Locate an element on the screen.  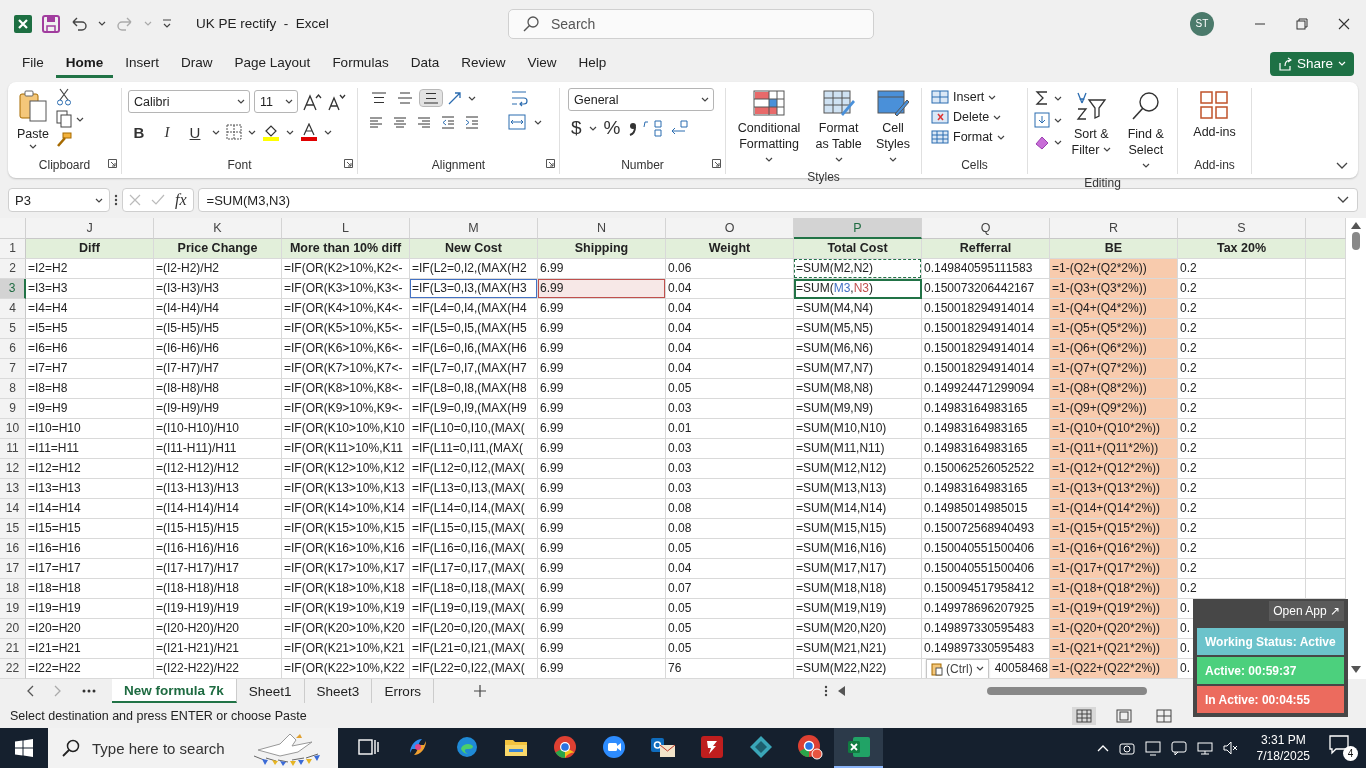
percent-button: % is located at coordinates (612, 128).